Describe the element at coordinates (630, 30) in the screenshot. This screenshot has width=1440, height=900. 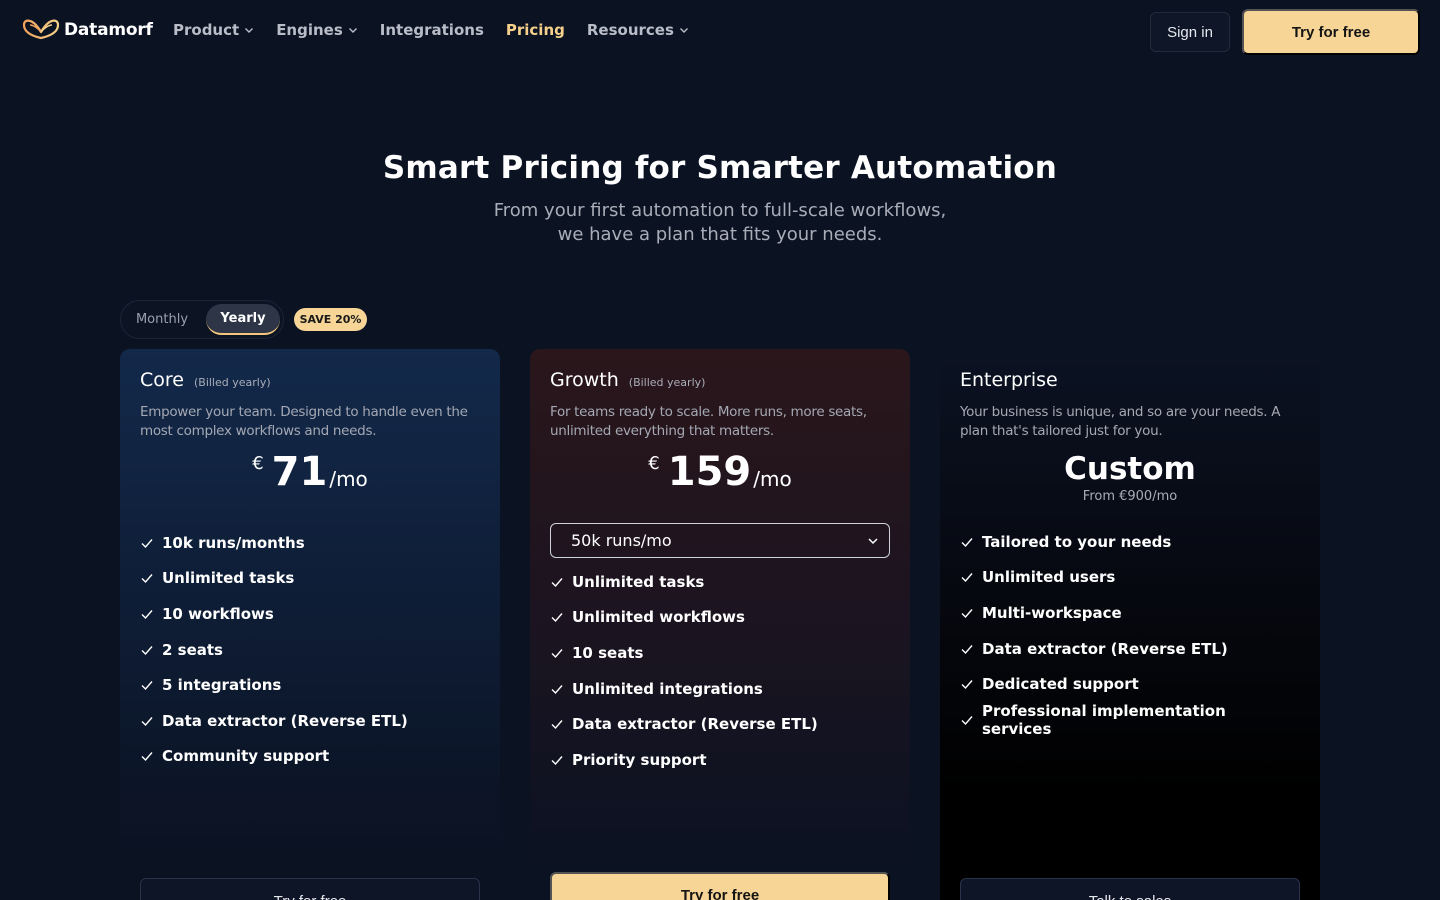
I see `nav-item-label: Resources` at that location.